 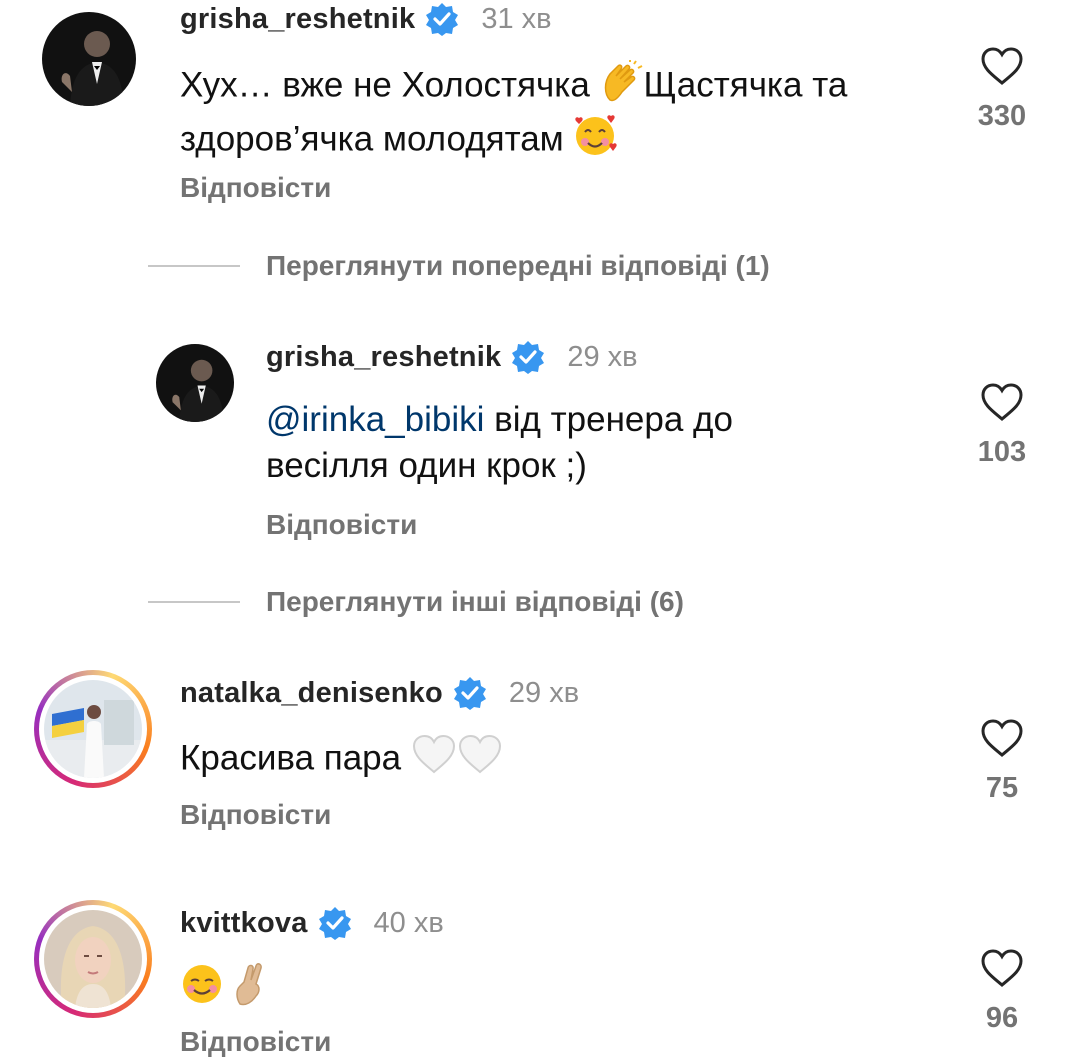 What do you see at coordinates (745, 85) in the screenshot?
I see `comment-text-part: Щастячка та` at bounding box center [745, 85].